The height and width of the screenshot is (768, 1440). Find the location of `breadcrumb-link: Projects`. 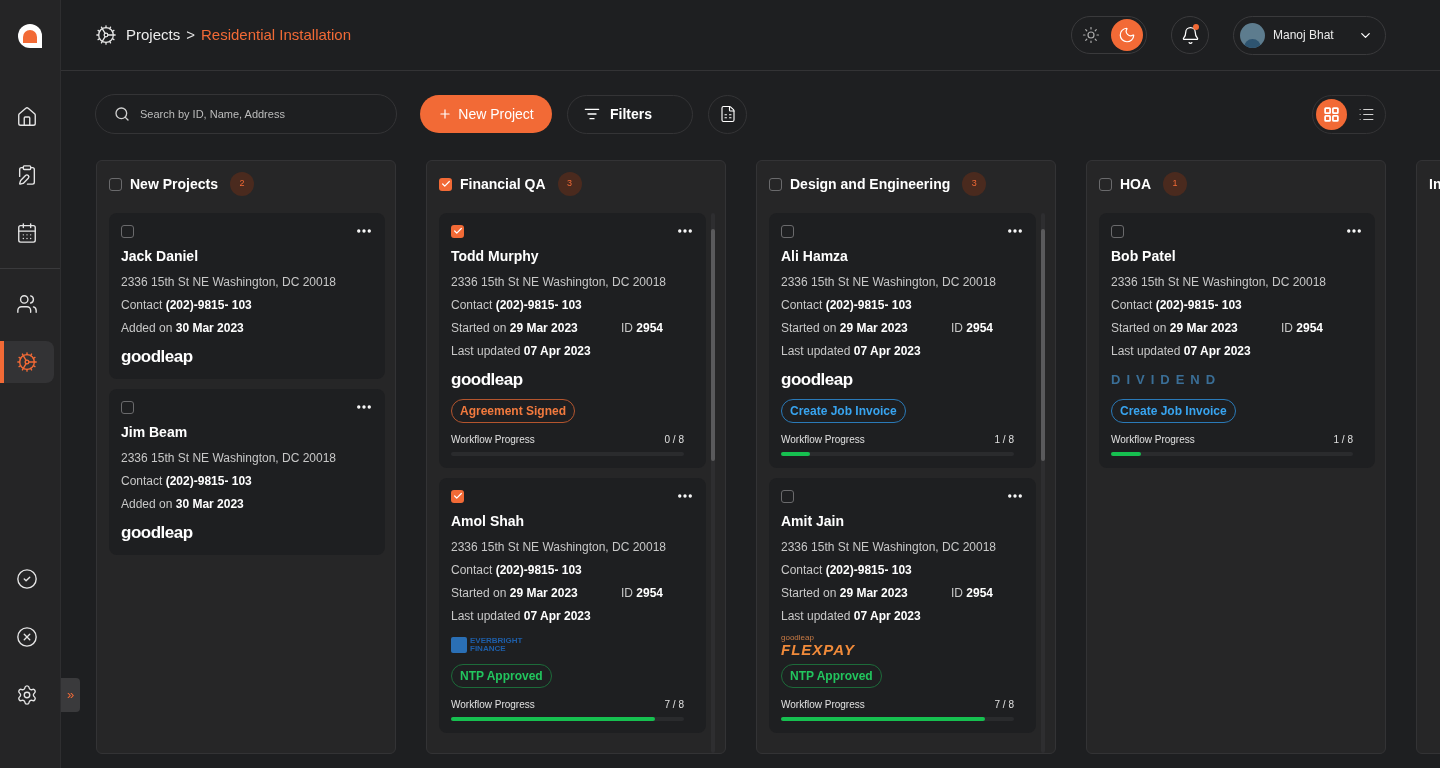

breadcrumb-link: Projects is located at coordinates (153, 35).